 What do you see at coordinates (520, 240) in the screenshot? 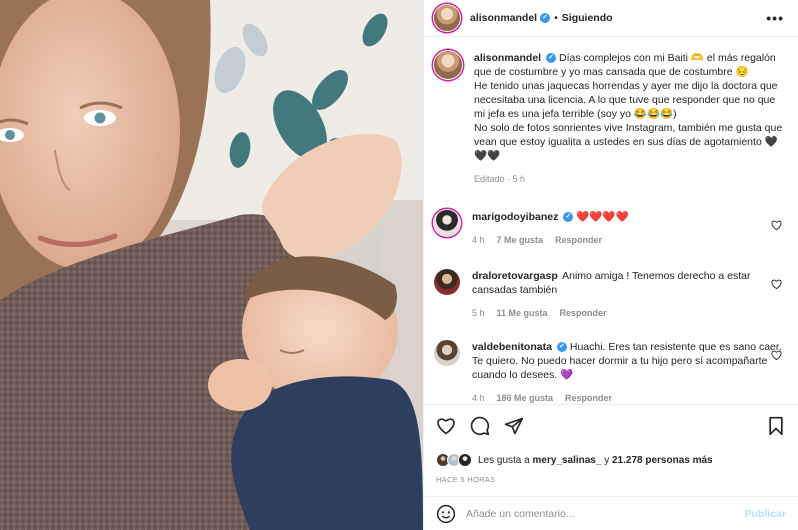
I see `comment-likes: 7 Me gusta` at bounding box center [520, 240].